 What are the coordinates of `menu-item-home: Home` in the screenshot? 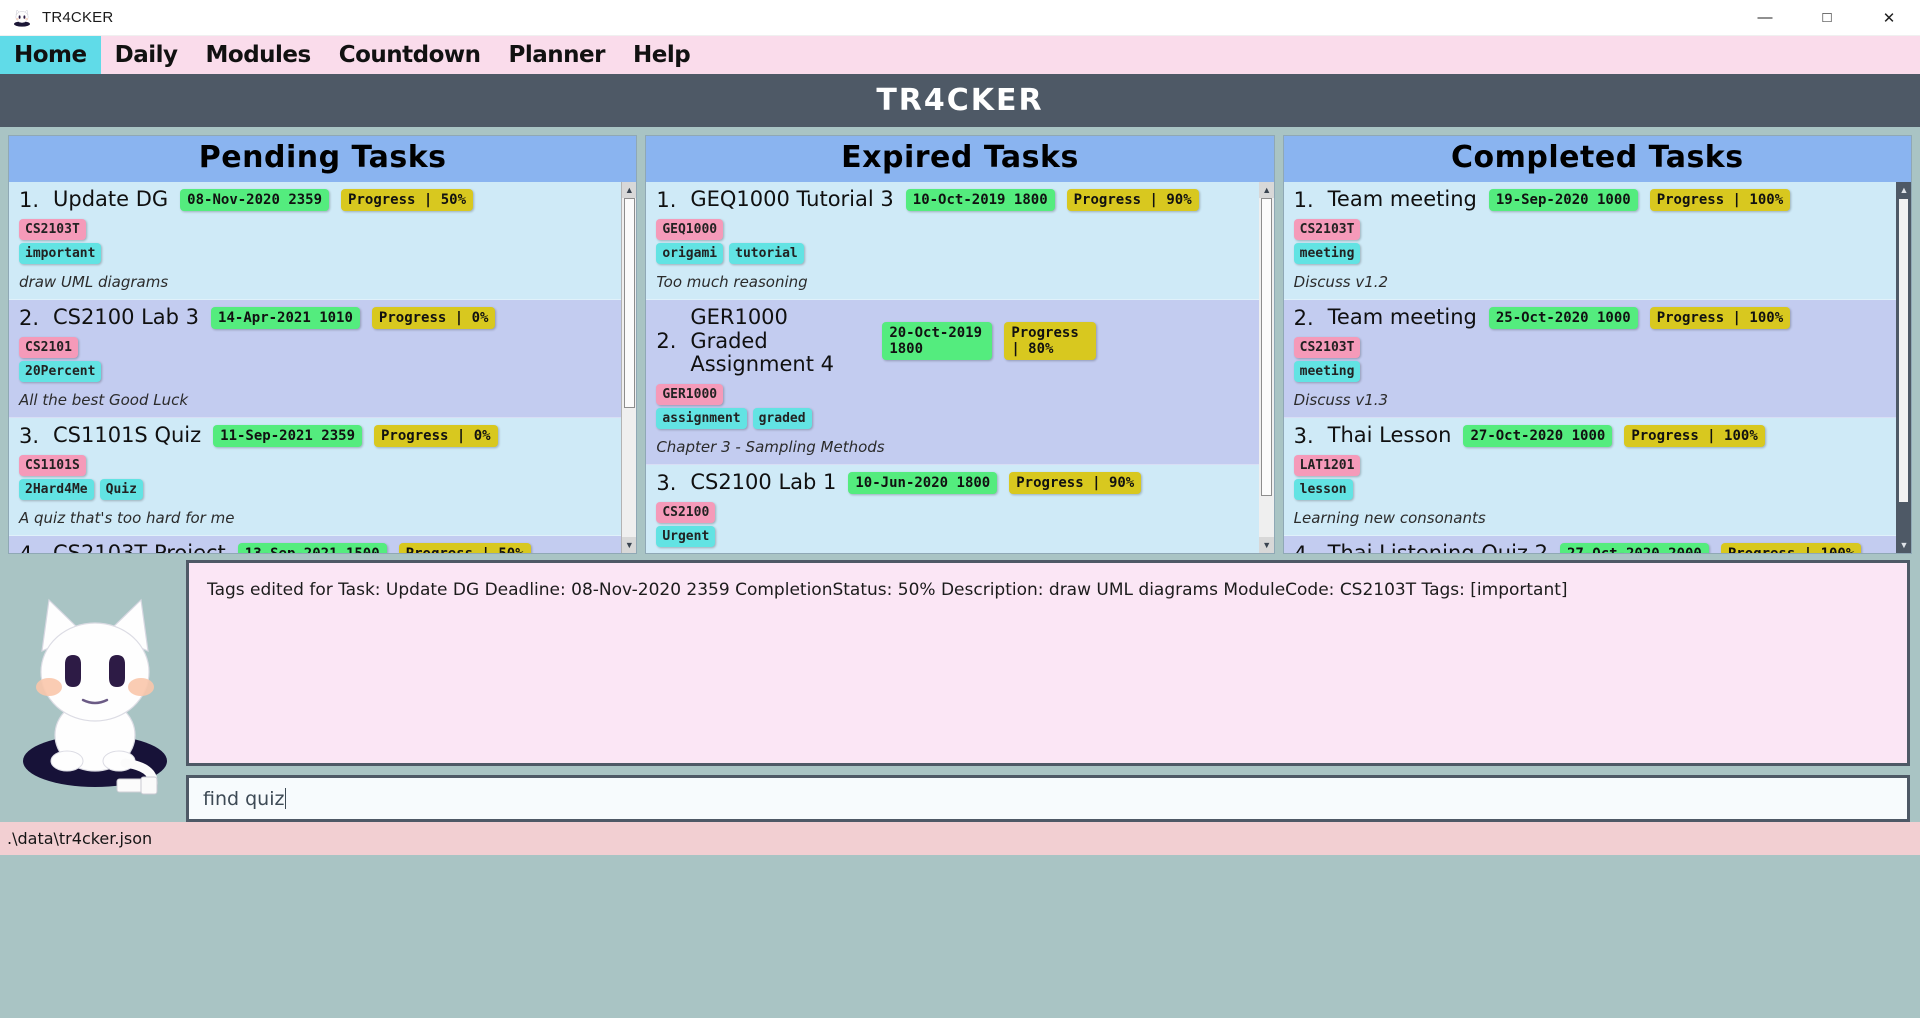 It's located at (50, 55).